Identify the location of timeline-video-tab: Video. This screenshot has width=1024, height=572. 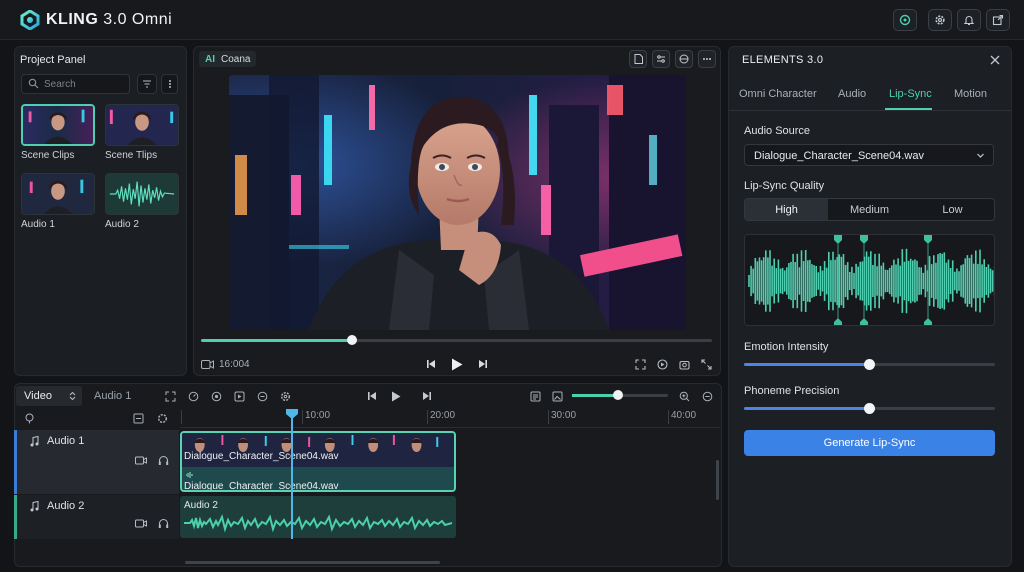
(49, 396).